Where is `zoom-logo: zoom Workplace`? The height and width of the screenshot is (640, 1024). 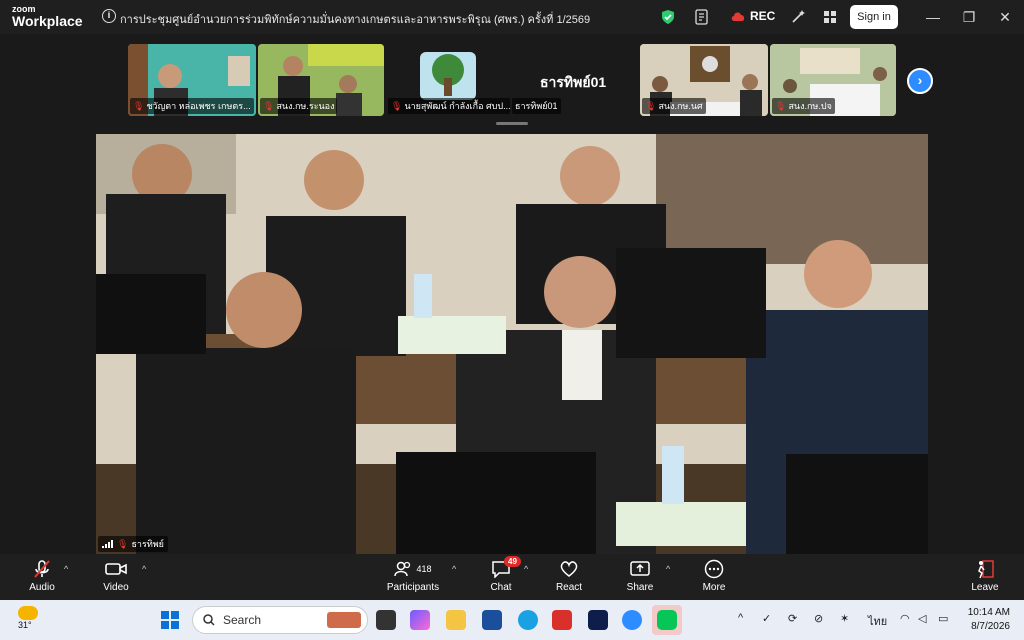
zoom-logo: zoom Workplace is located at coordinates (47, 17).